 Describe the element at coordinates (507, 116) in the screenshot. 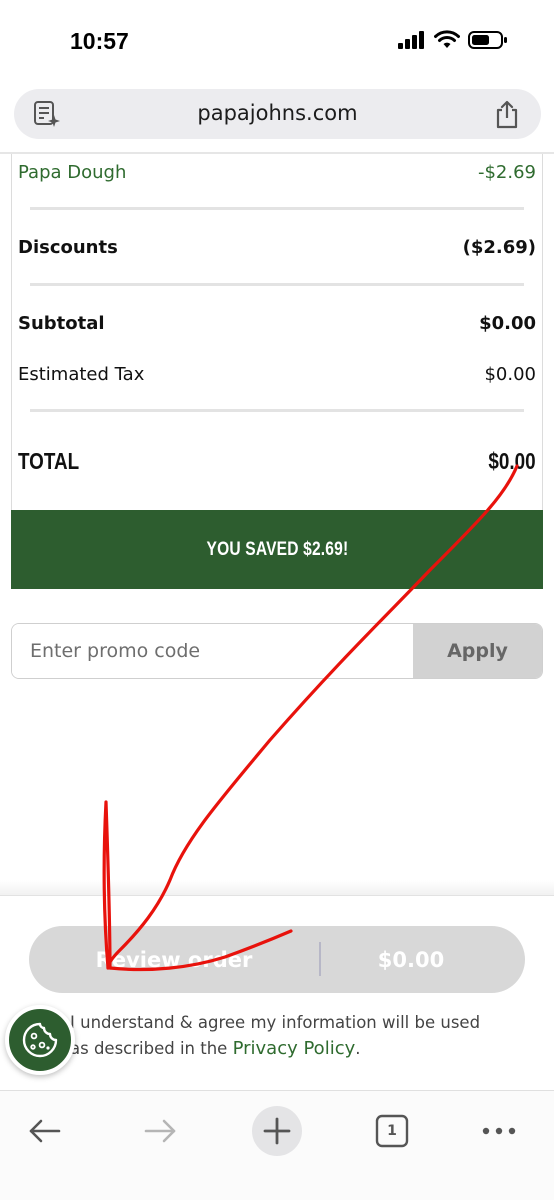

I see `share-icon` at that location.